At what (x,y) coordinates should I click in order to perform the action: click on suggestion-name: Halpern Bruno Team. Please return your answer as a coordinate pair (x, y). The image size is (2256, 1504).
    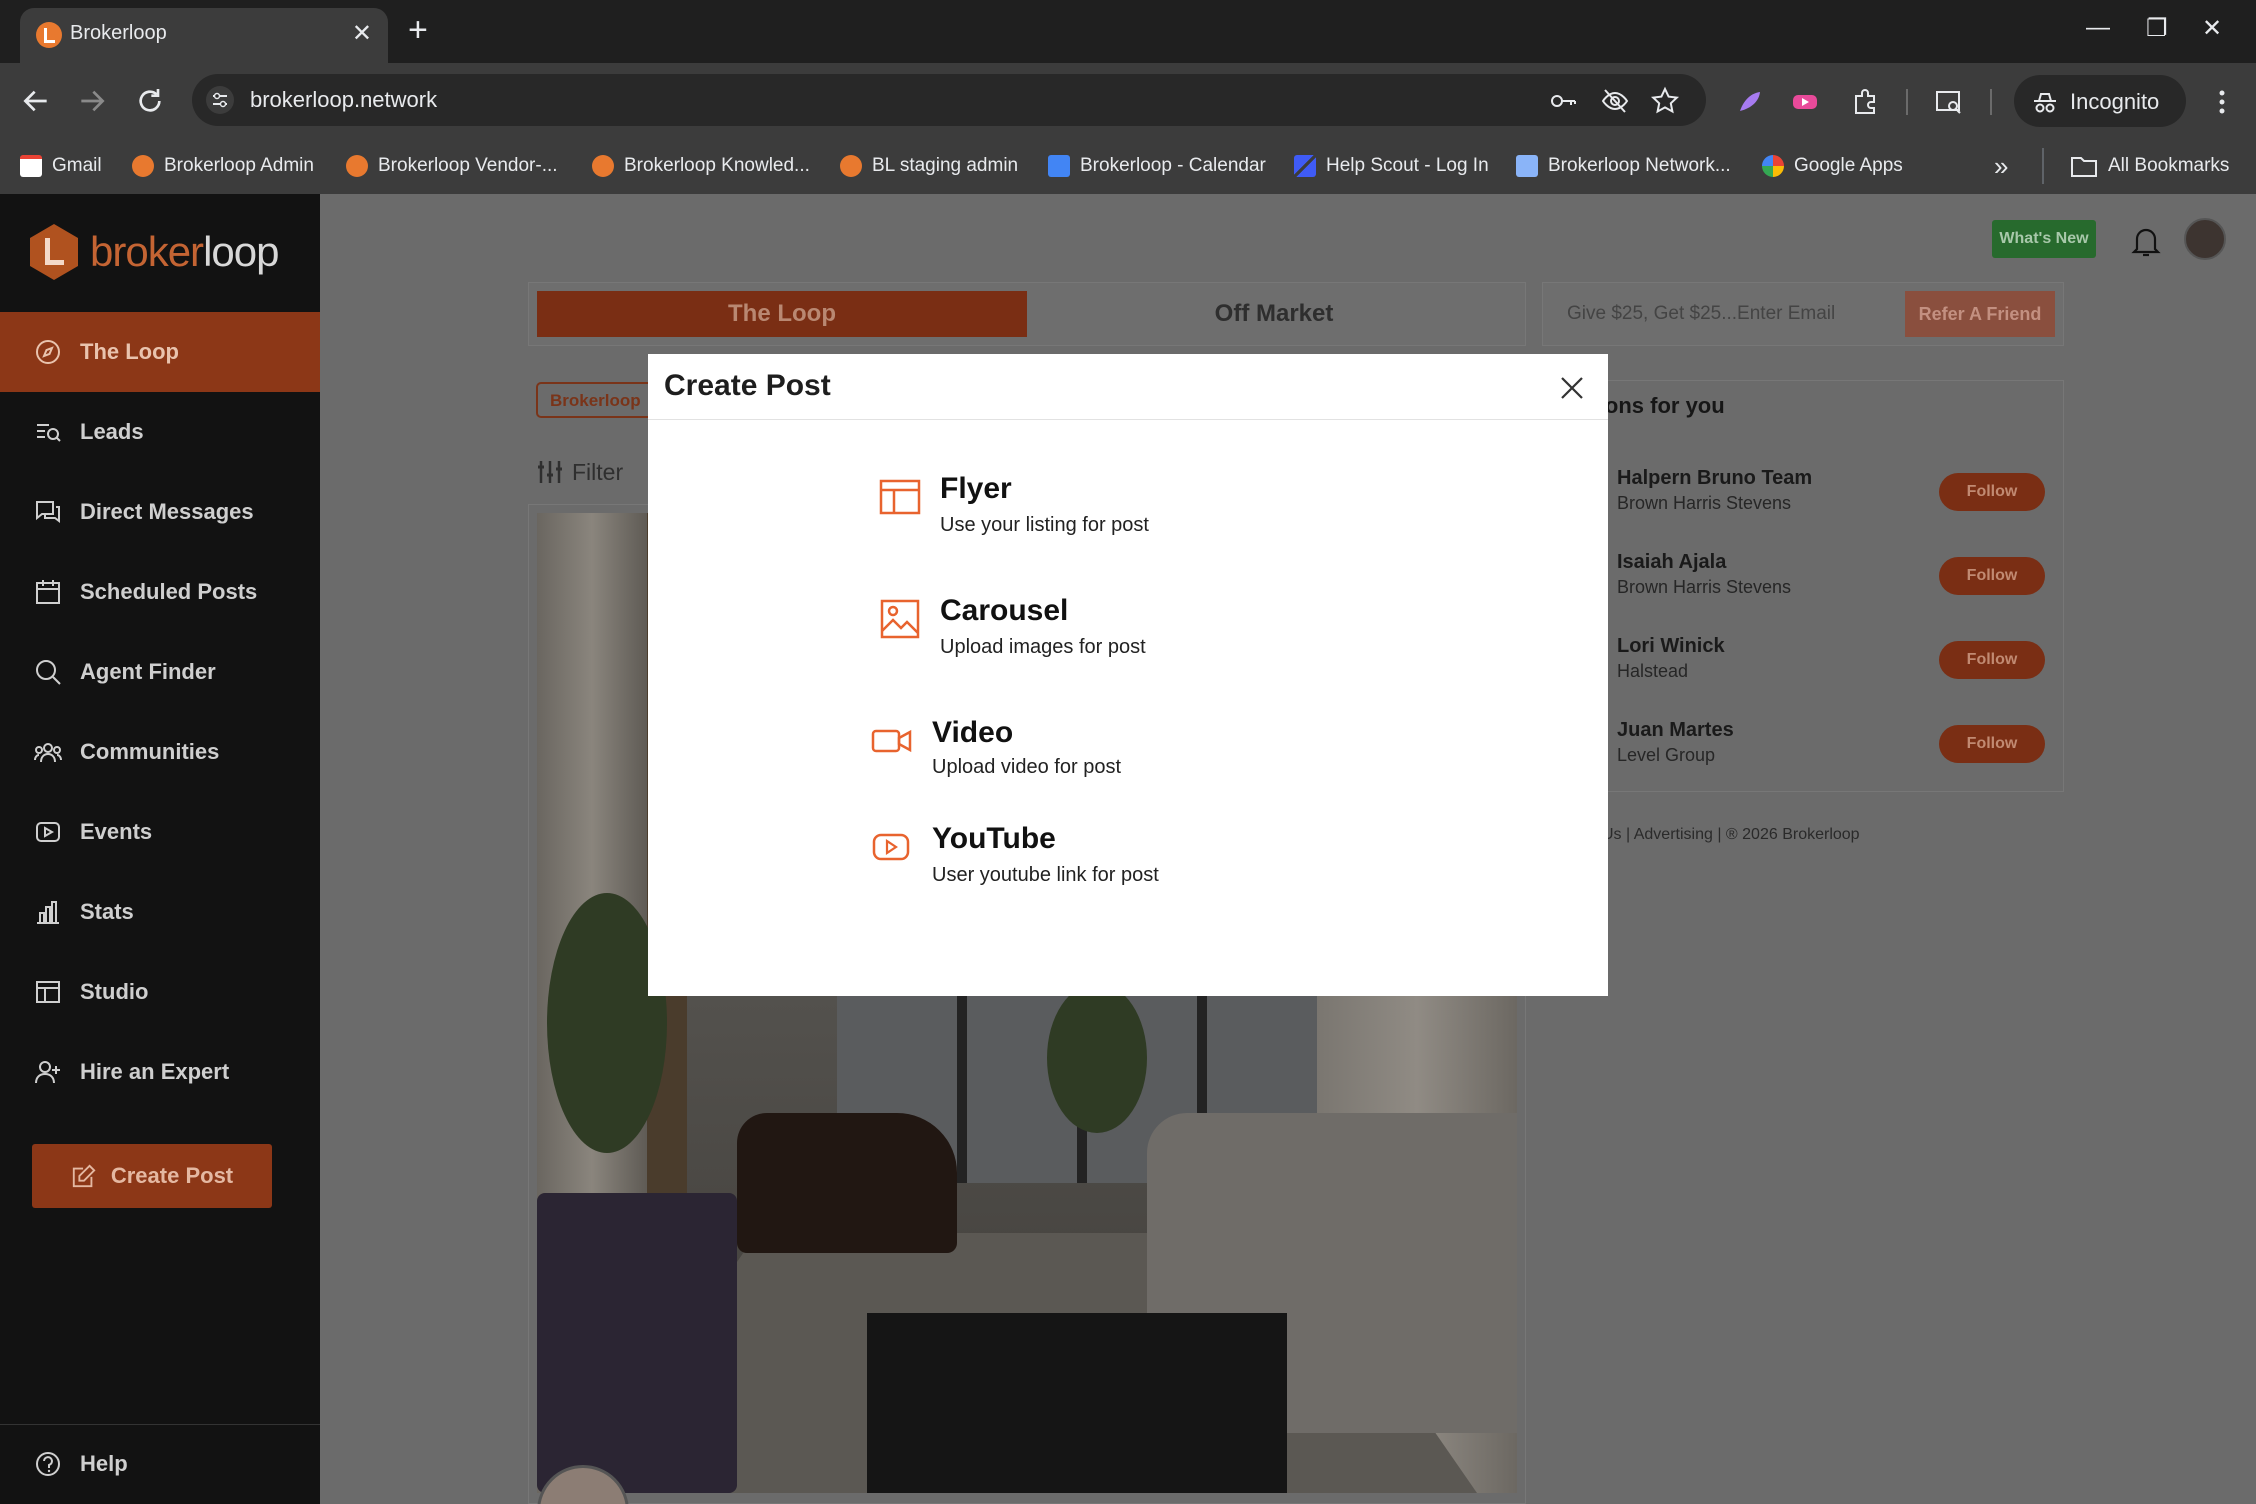
    Looking at the image, I should click on (1714, 478).